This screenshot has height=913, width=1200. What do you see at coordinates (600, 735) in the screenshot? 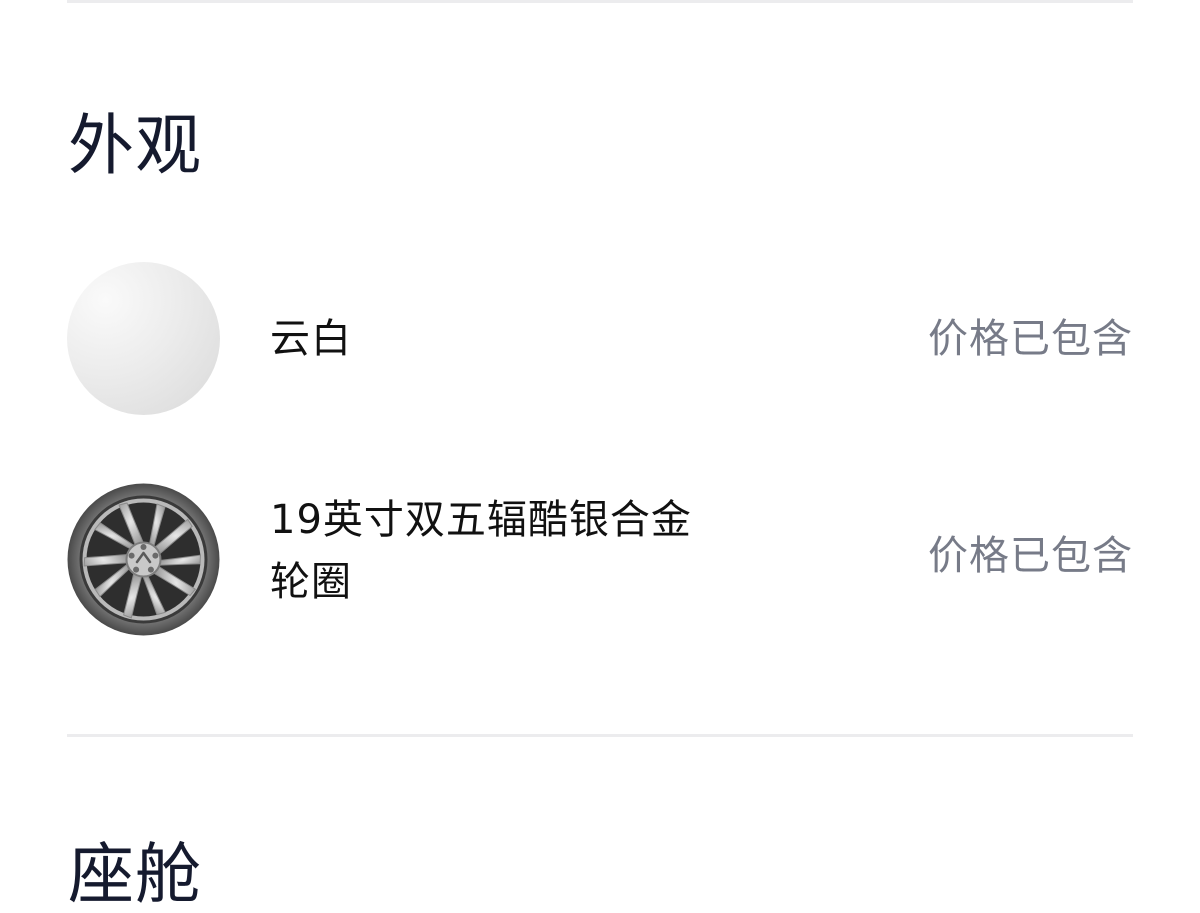
I see `section-divider` at bounding box center [600, 735].